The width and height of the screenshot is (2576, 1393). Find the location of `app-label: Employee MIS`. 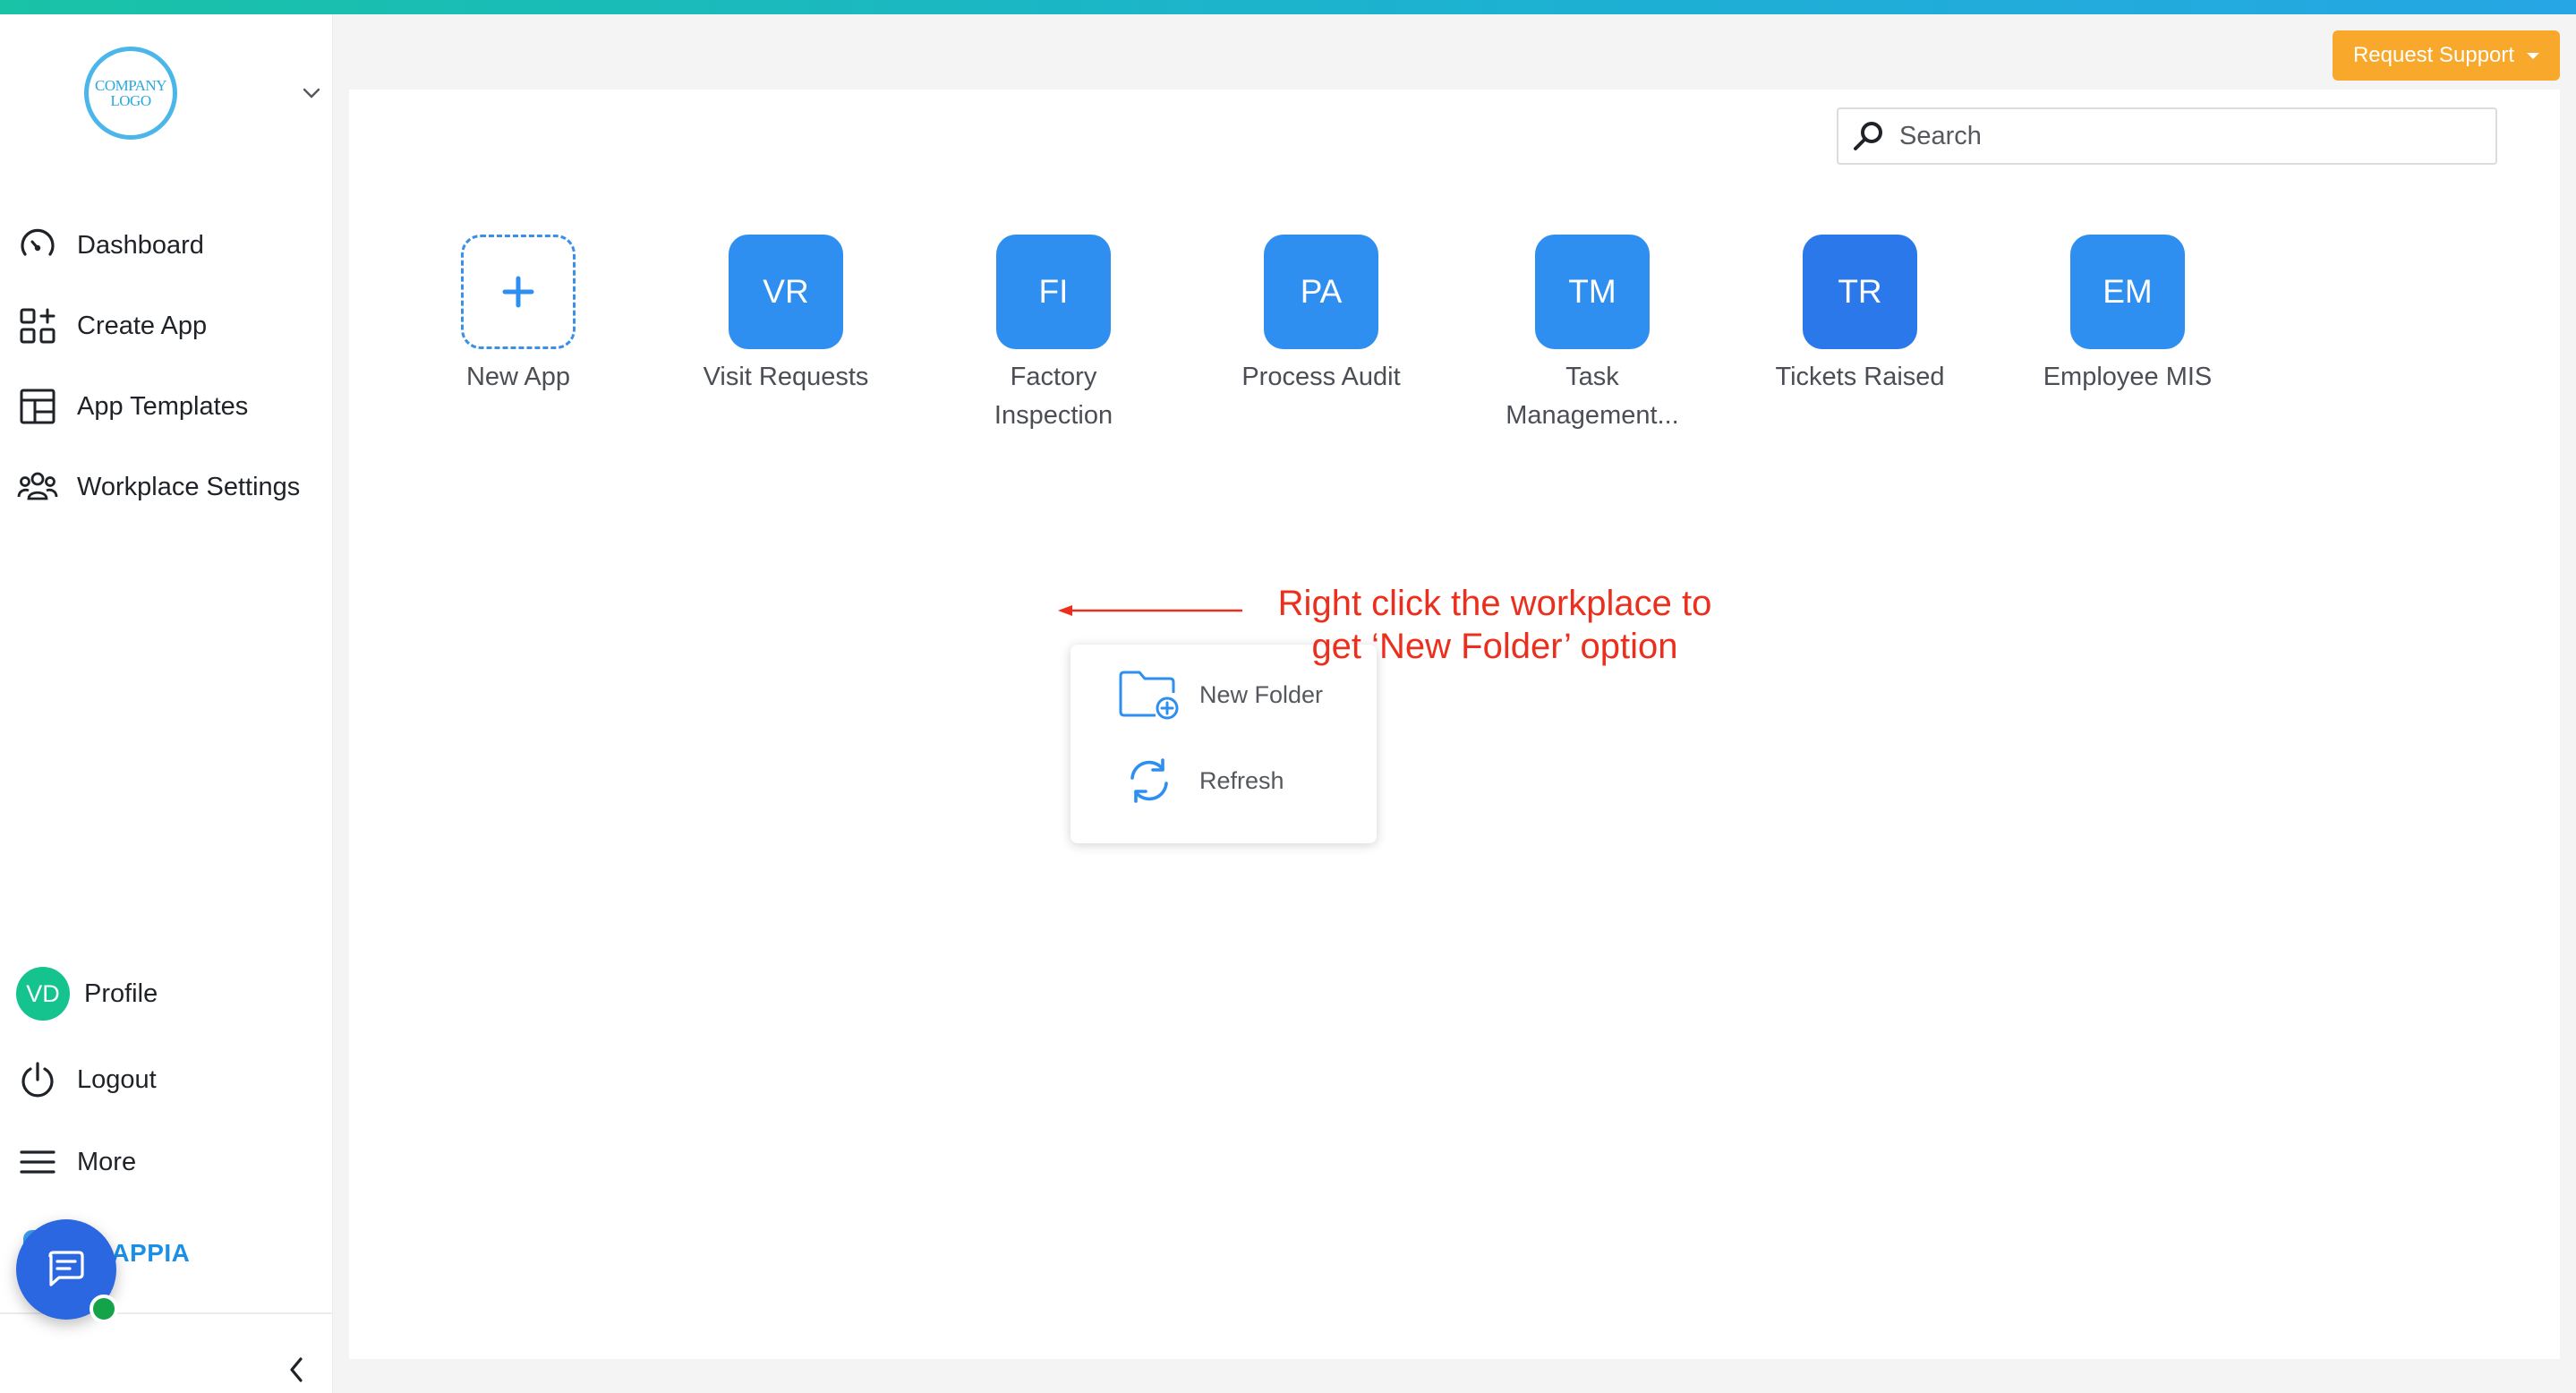

app-label: Employee MIS is located at coordinates (2128, 377).